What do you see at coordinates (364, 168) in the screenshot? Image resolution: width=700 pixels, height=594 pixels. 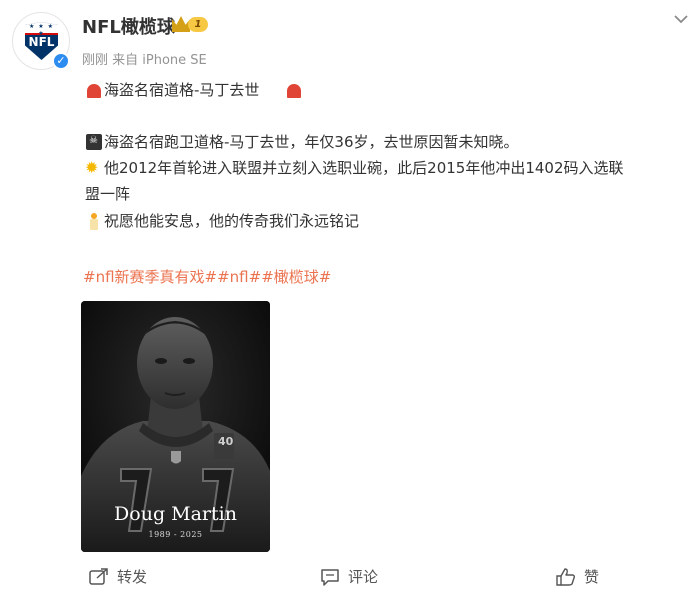 I see `post-text-line: 他2012年首轮进入联盟并立刻入选职业碗，此后2015年他冲出1402码入选联` at bounding box center [364, 168].